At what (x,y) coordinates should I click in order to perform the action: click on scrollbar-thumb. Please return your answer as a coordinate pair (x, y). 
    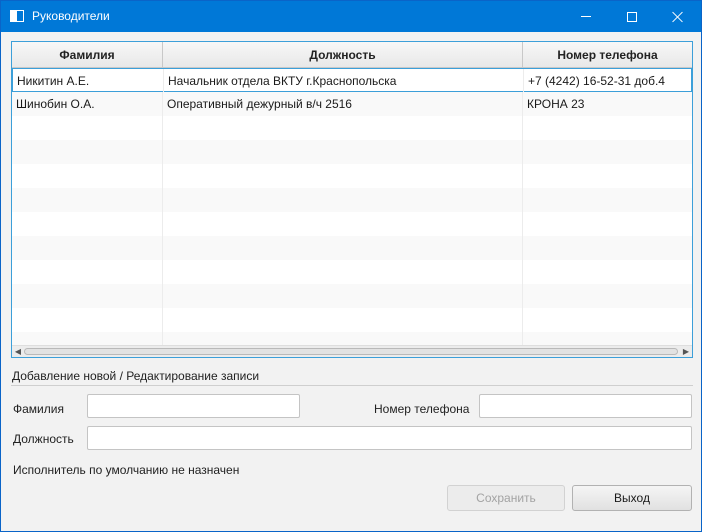
    Looking at the image, I should click on (351, 351).